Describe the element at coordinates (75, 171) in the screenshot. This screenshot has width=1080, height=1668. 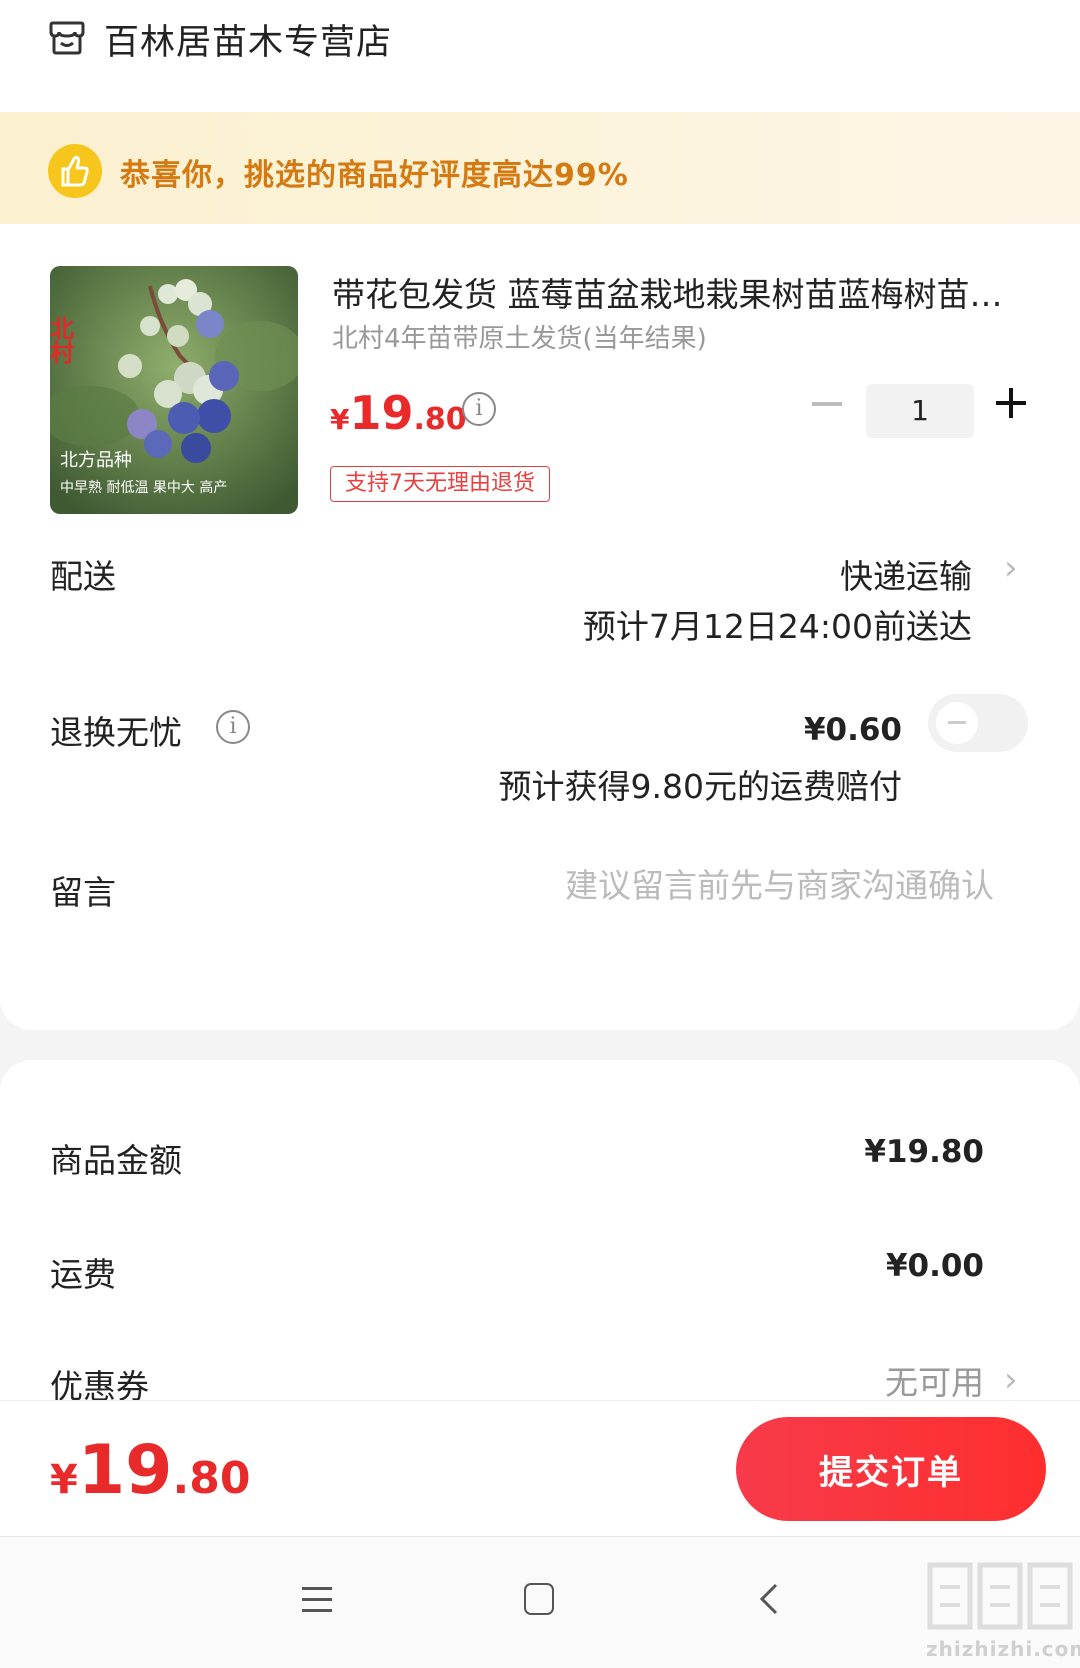
I see `thumbs-up-icon` at that location.